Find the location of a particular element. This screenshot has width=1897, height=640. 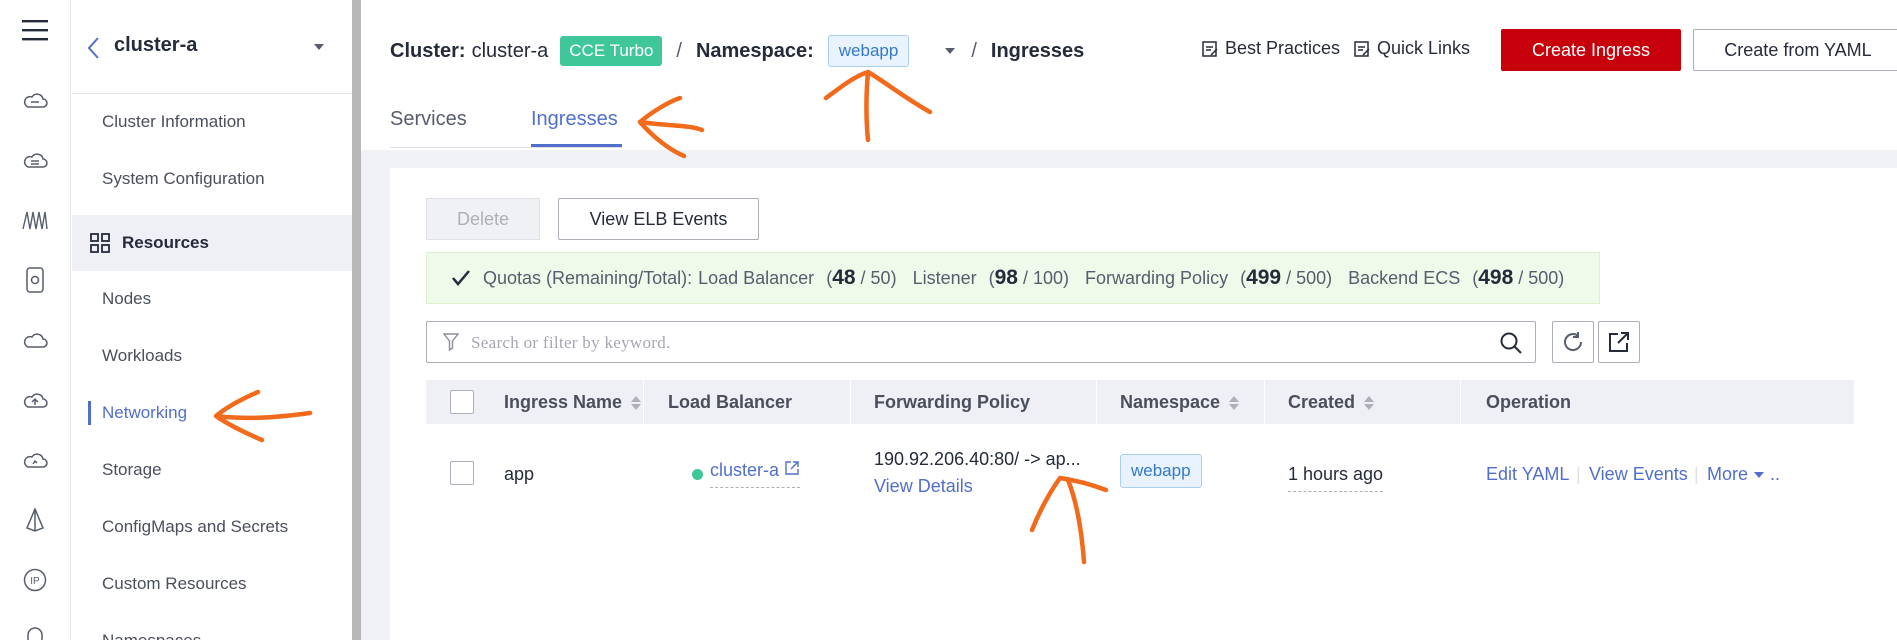

sidebar-item-cluster-information: Cluster Information is located at coordinates (212, 122).